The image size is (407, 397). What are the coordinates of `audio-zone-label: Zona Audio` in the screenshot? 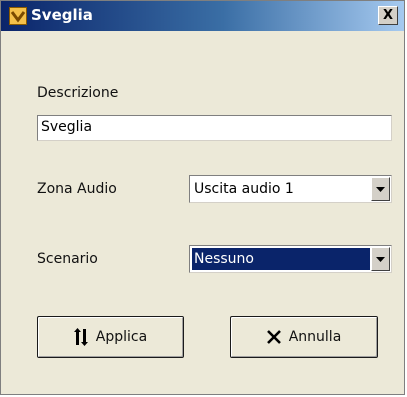 It's located at (77, 189).